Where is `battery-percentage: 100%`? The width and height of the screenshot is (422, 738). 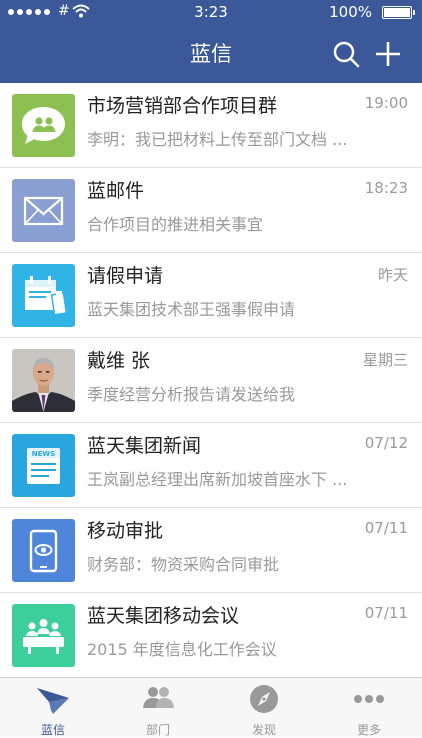
battery-percentage: 100% is located at coordinates (350, 12).